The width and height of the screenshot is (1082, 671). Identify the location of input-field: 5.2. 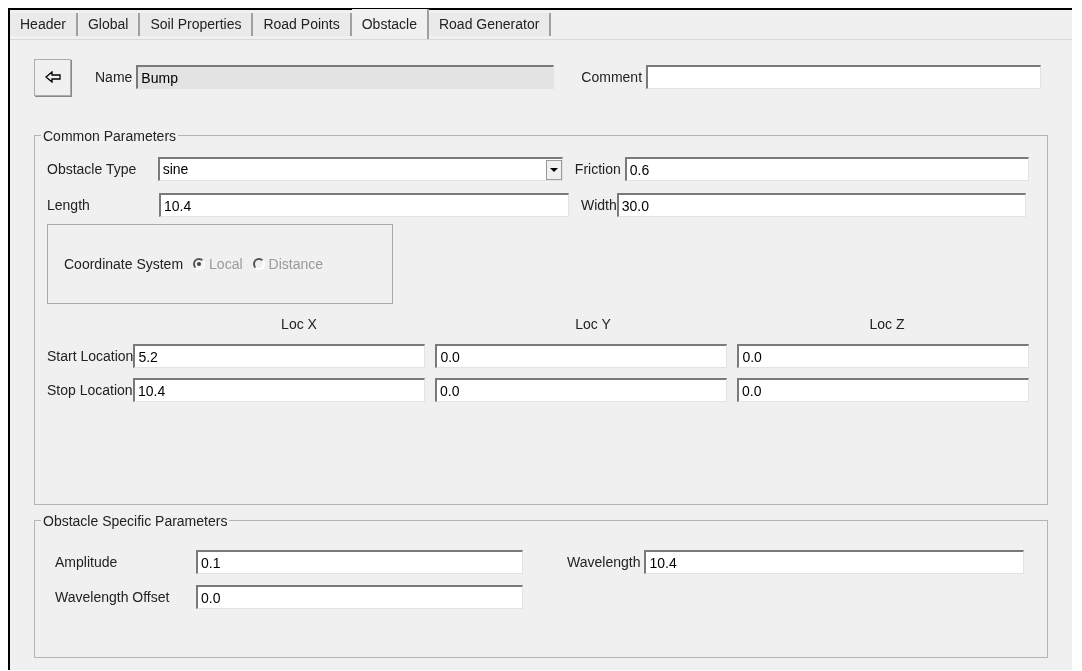
(279, 356).